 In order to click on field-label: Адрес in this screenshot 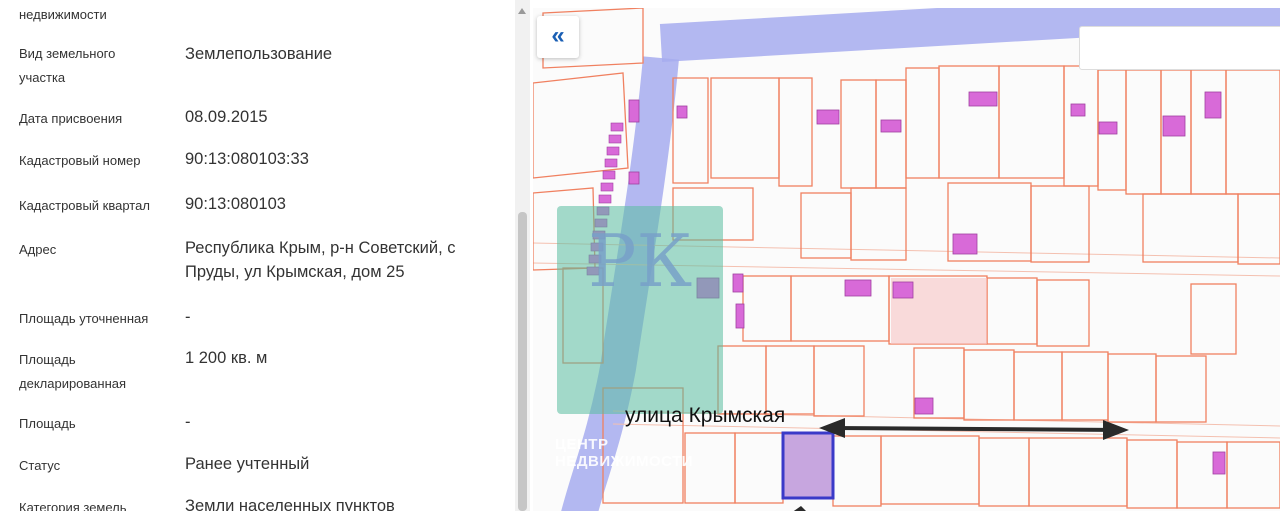, I will do `click(38, 249)`.